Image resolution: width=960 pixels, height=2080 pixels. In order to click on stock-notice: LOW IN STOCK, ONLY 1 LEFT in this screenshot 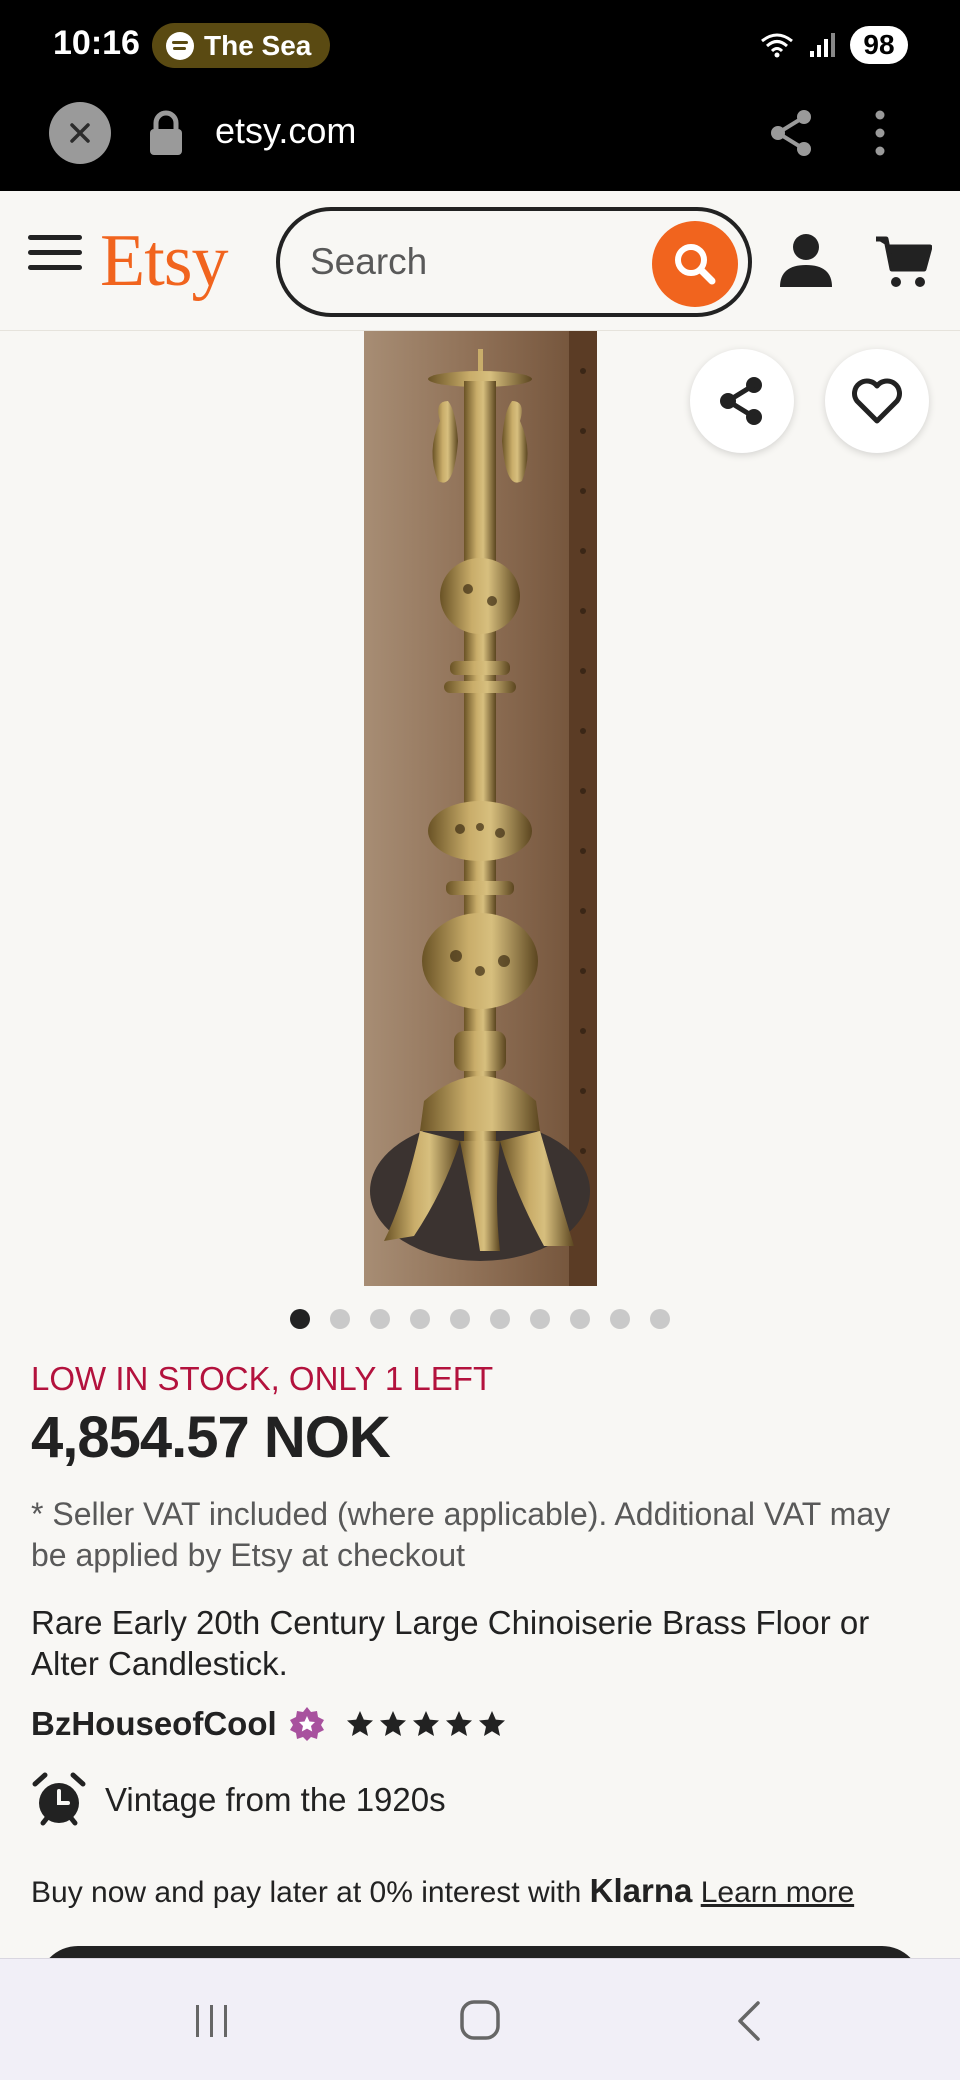, I will do `click(262, 1378)`.